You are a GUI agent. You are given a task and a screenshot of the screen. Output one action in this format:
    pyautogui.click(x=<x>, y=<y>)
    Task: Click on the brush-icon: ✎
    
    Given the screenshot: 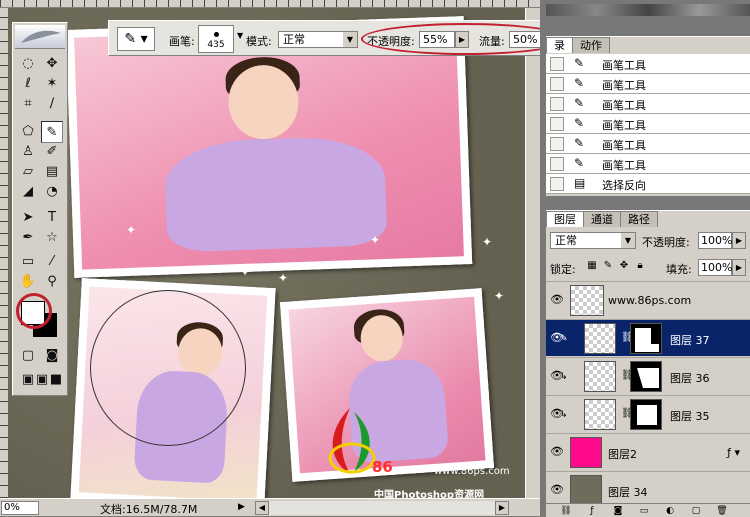 What is the action you would take?
    pyautogui.click(x=579, y=63)
    